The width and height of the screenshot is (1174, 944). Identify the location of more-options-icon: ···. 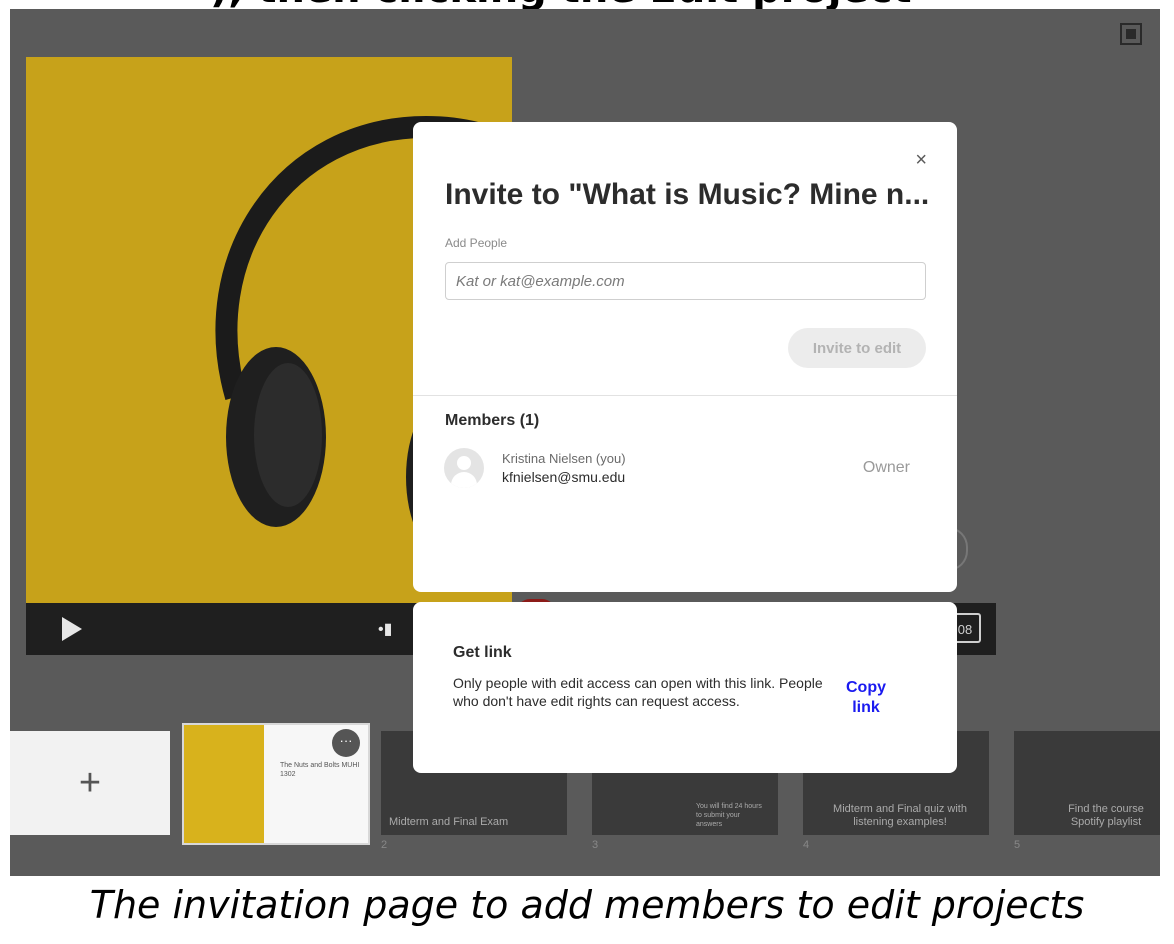
(346, 743).